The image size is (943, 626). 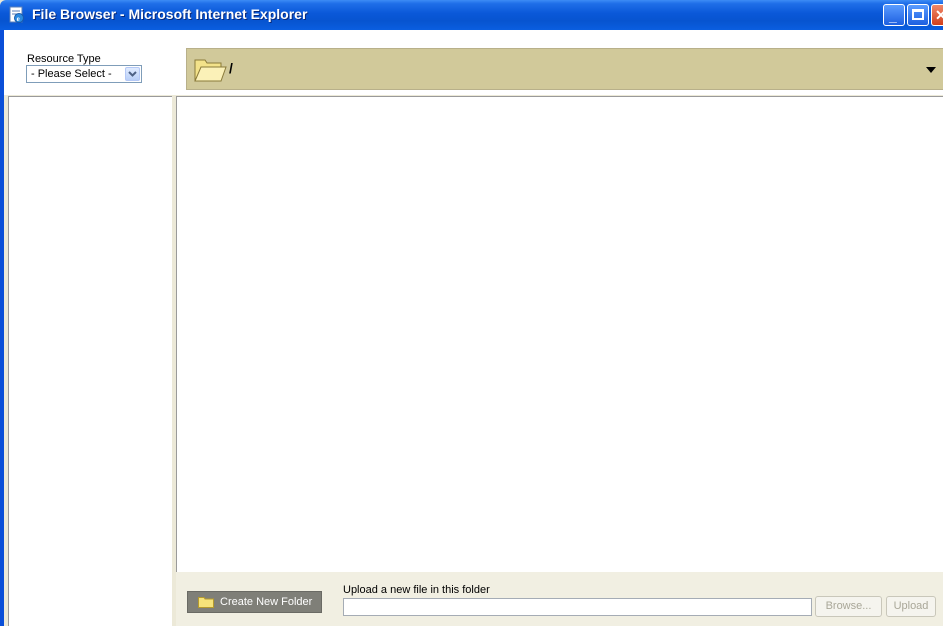 I want to click on select-dropdown-button, so click(x=132, y=74).